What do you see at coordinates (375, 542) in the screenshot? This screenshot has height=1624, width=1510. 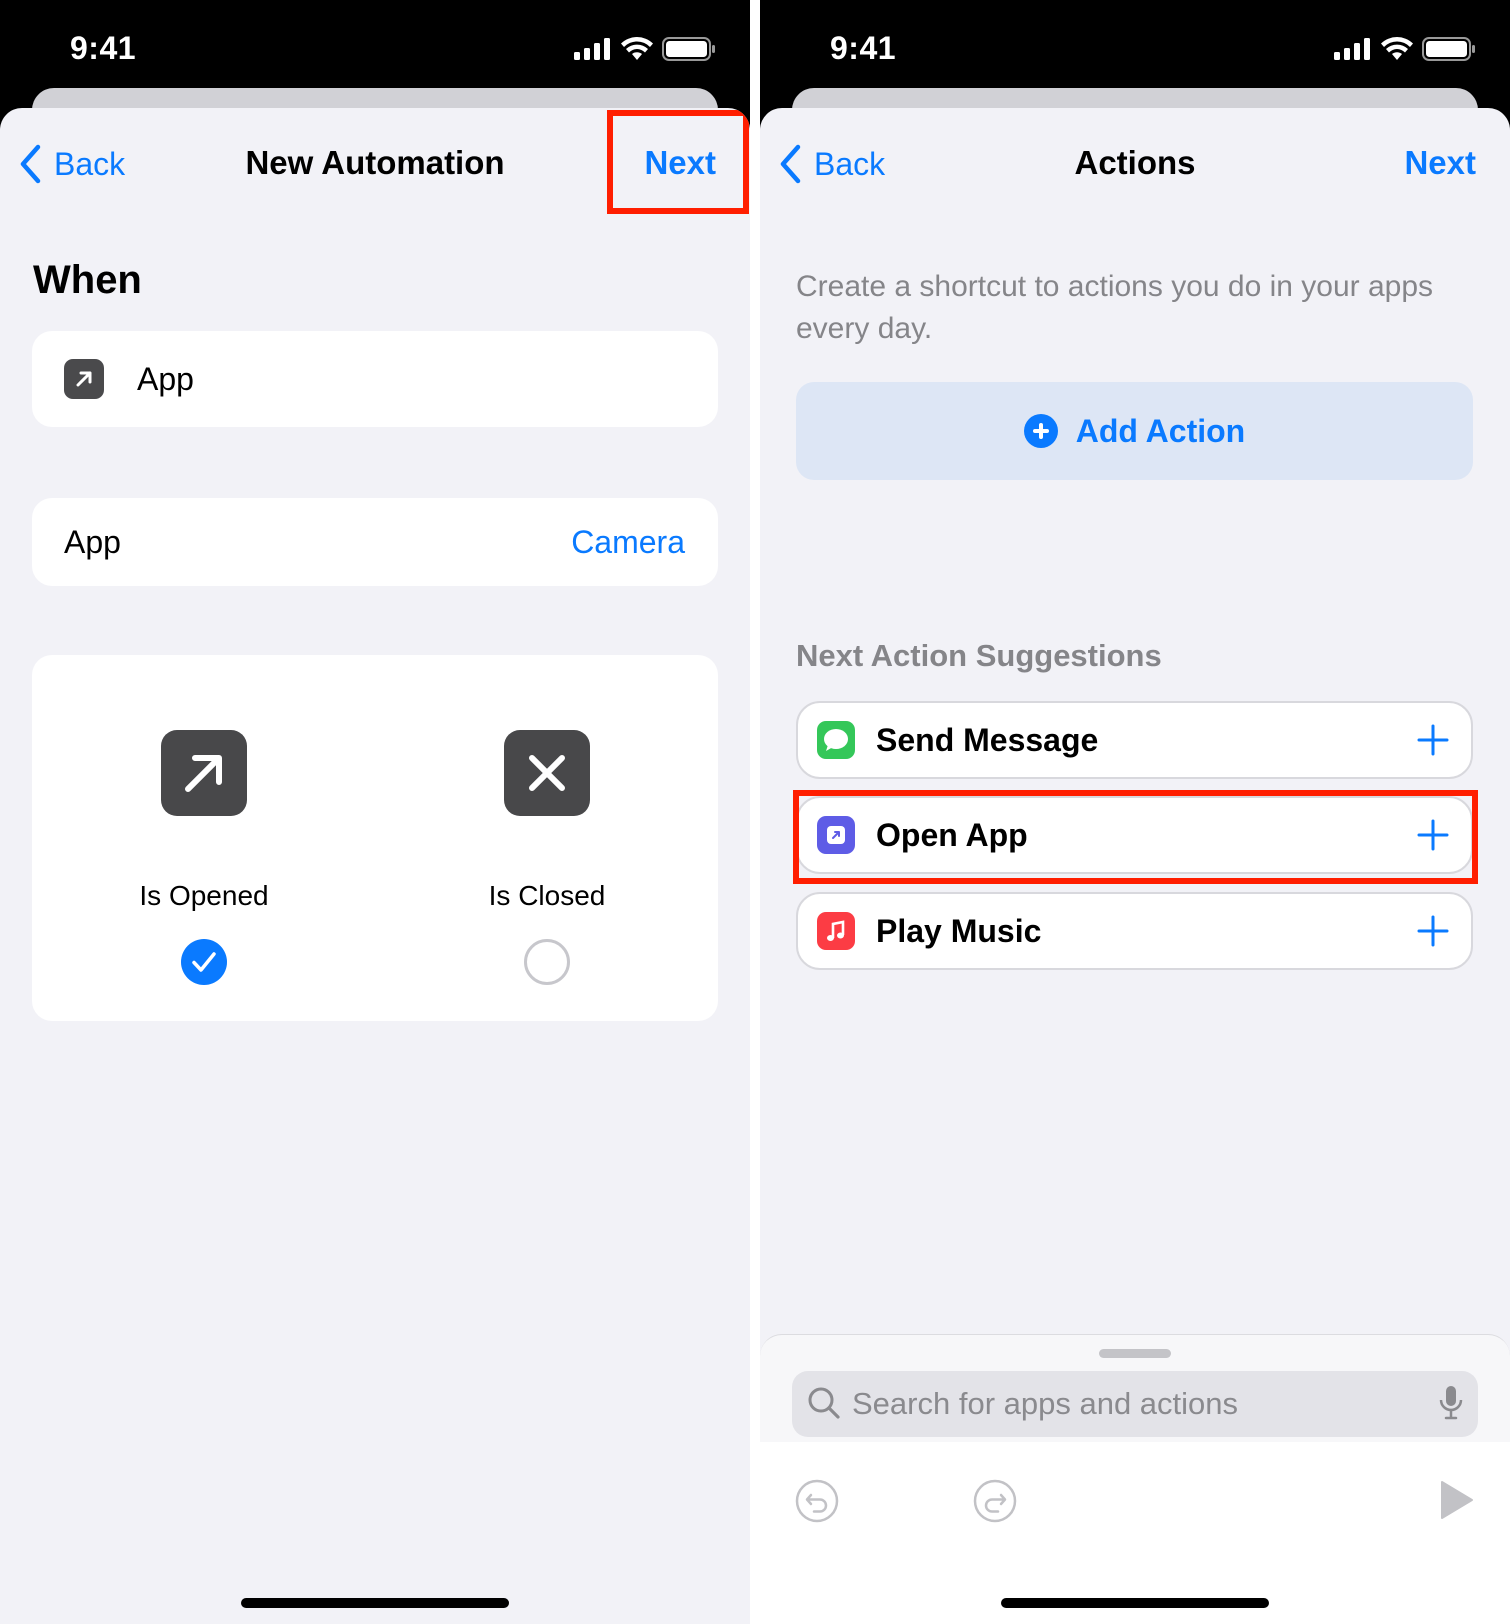 I see `app-row: App Camera` at bounding box center [375, 542].